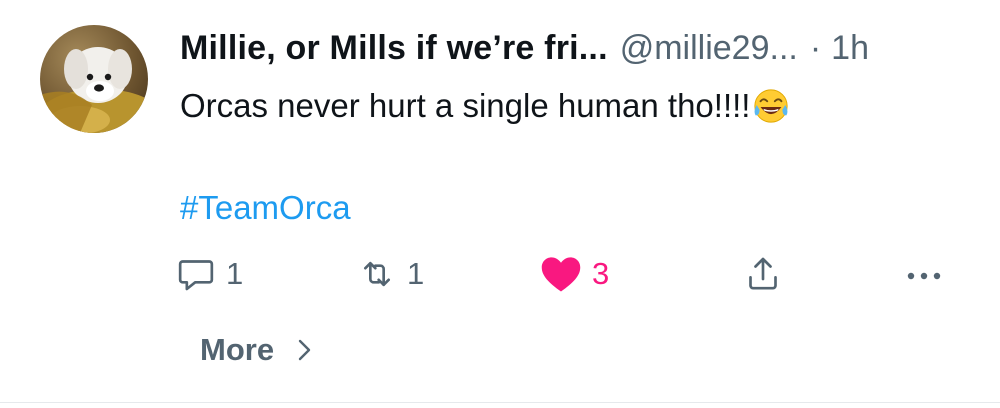 This screenshot has height=408, width=1000. Describe the element at coordinates (465, 105) in the screenshot. I see `tweet-text-content: Orcas never hurt a single human tho!!!!` at that location.